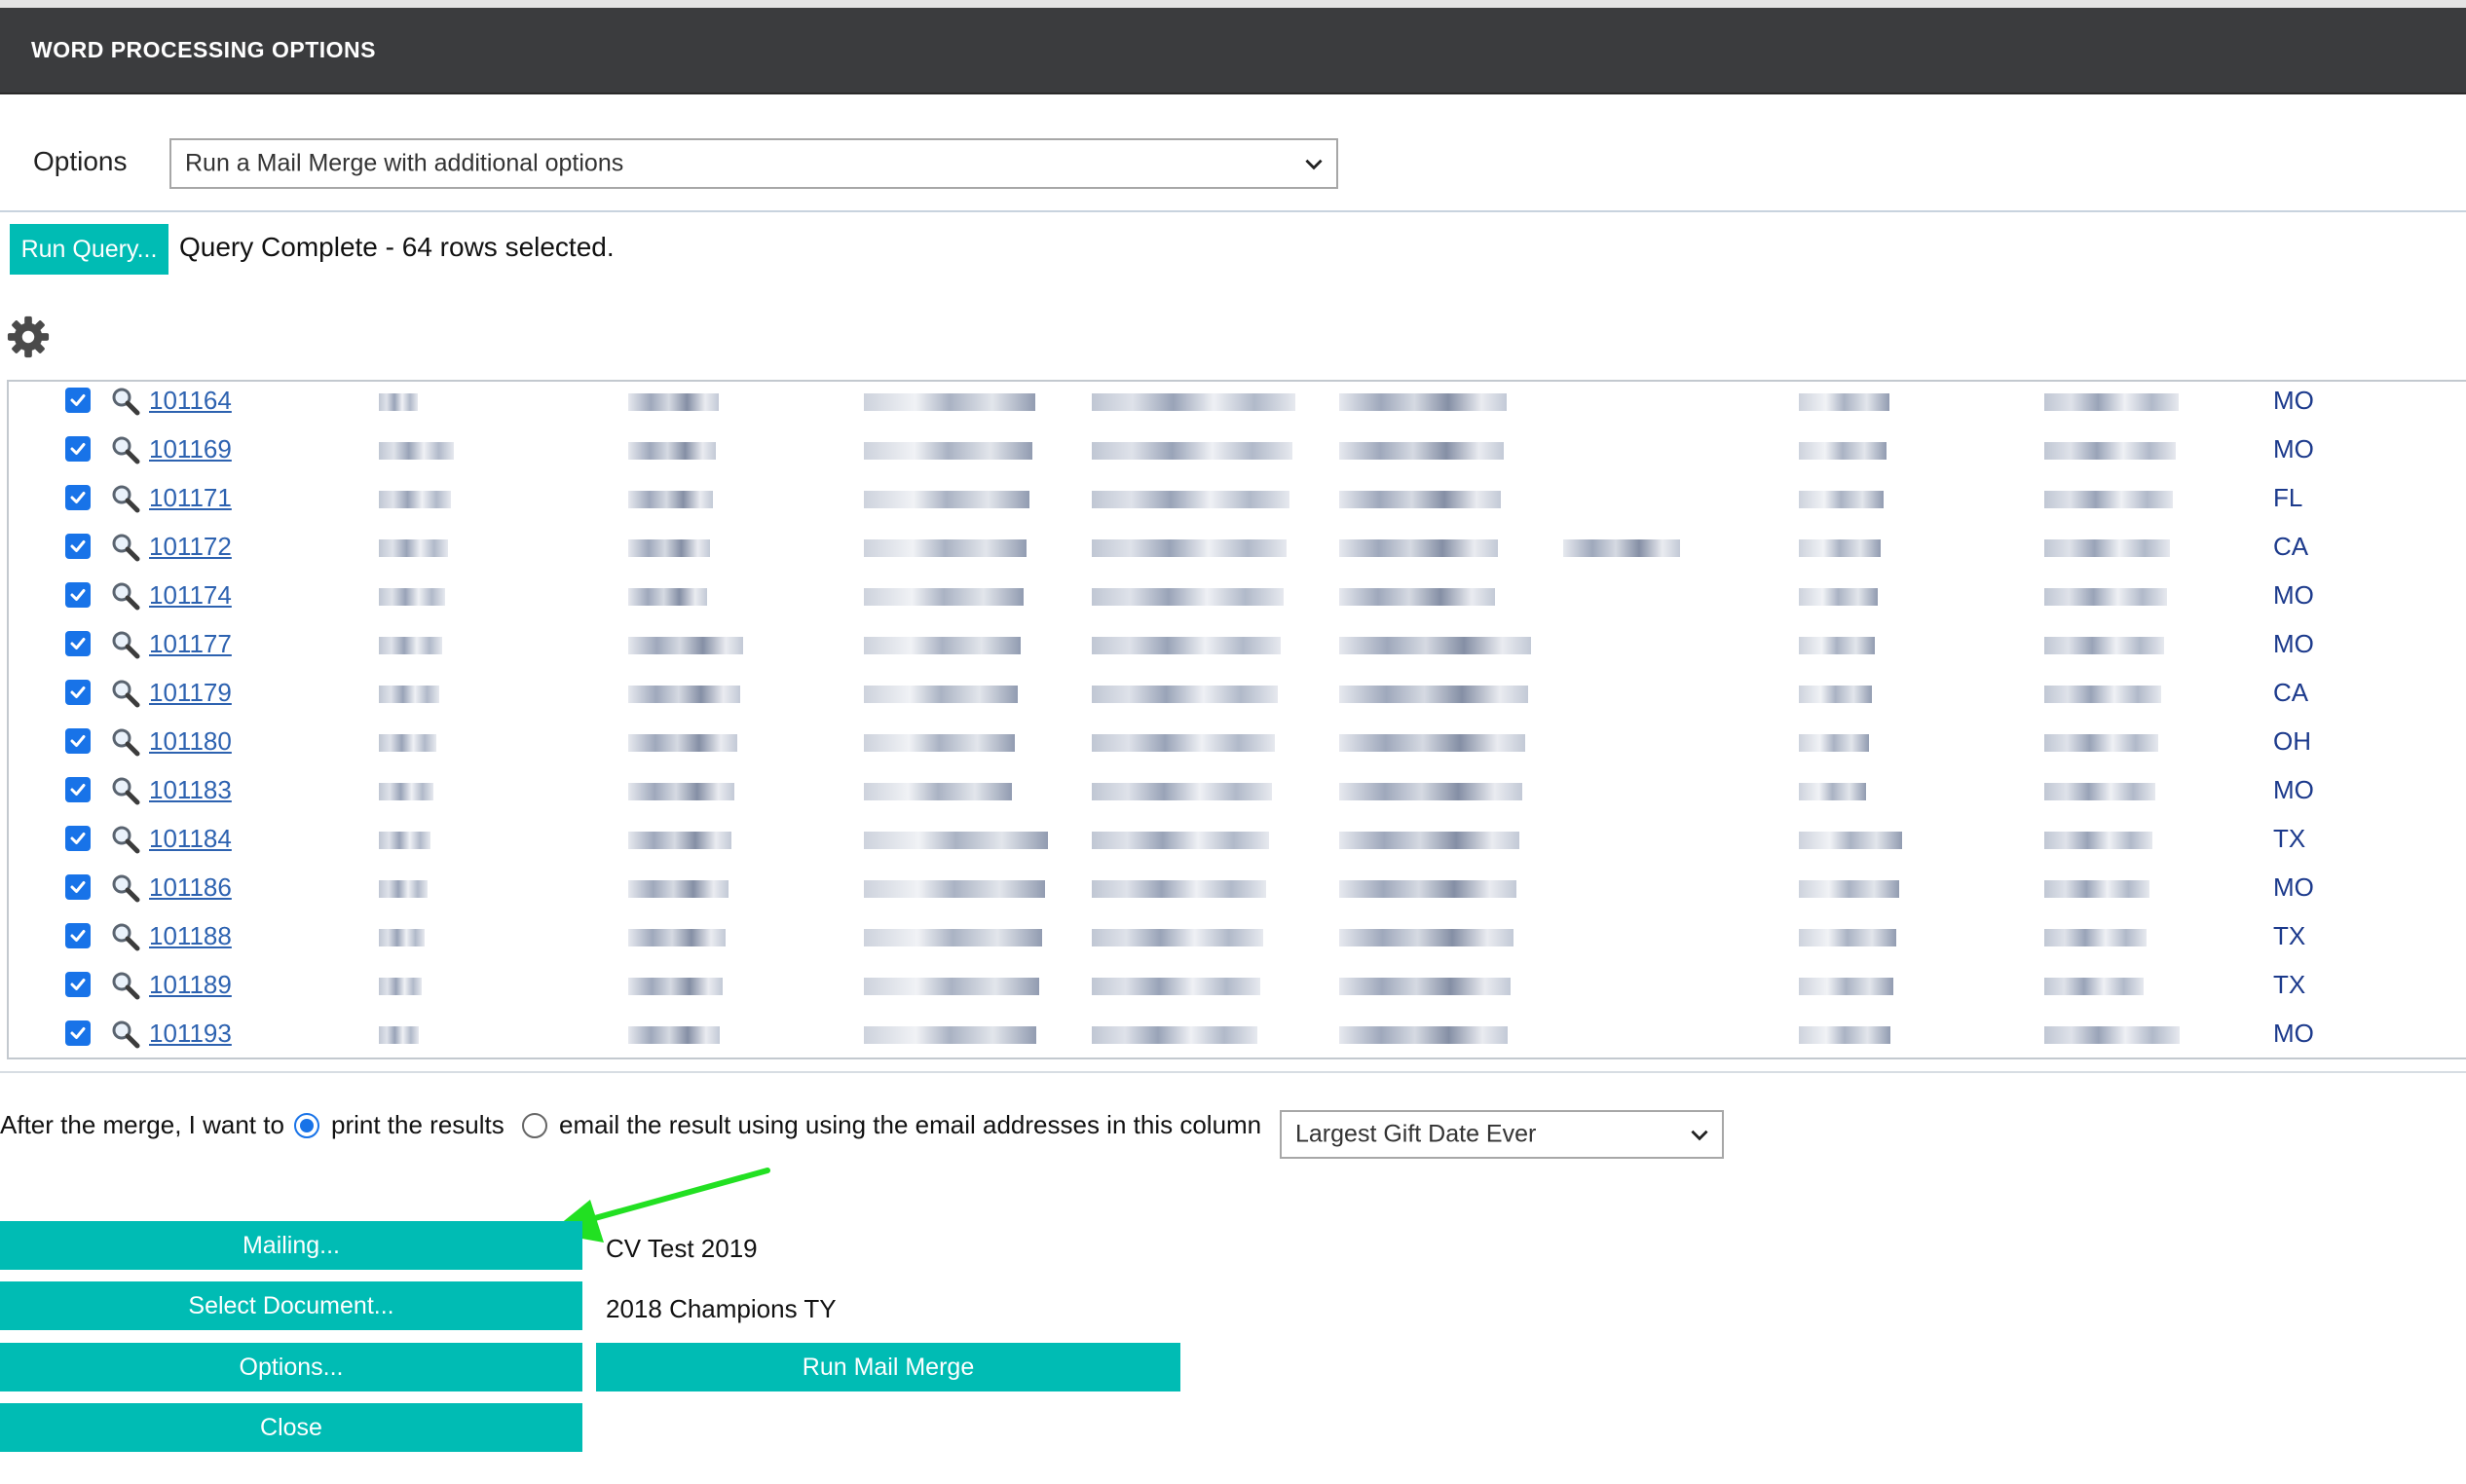 The image size is (2466, 1484). Describe the element at coordinates (888, 1367) in the screenshot. I see `run-mail-merge-button: Run Mail Merge` at that location.